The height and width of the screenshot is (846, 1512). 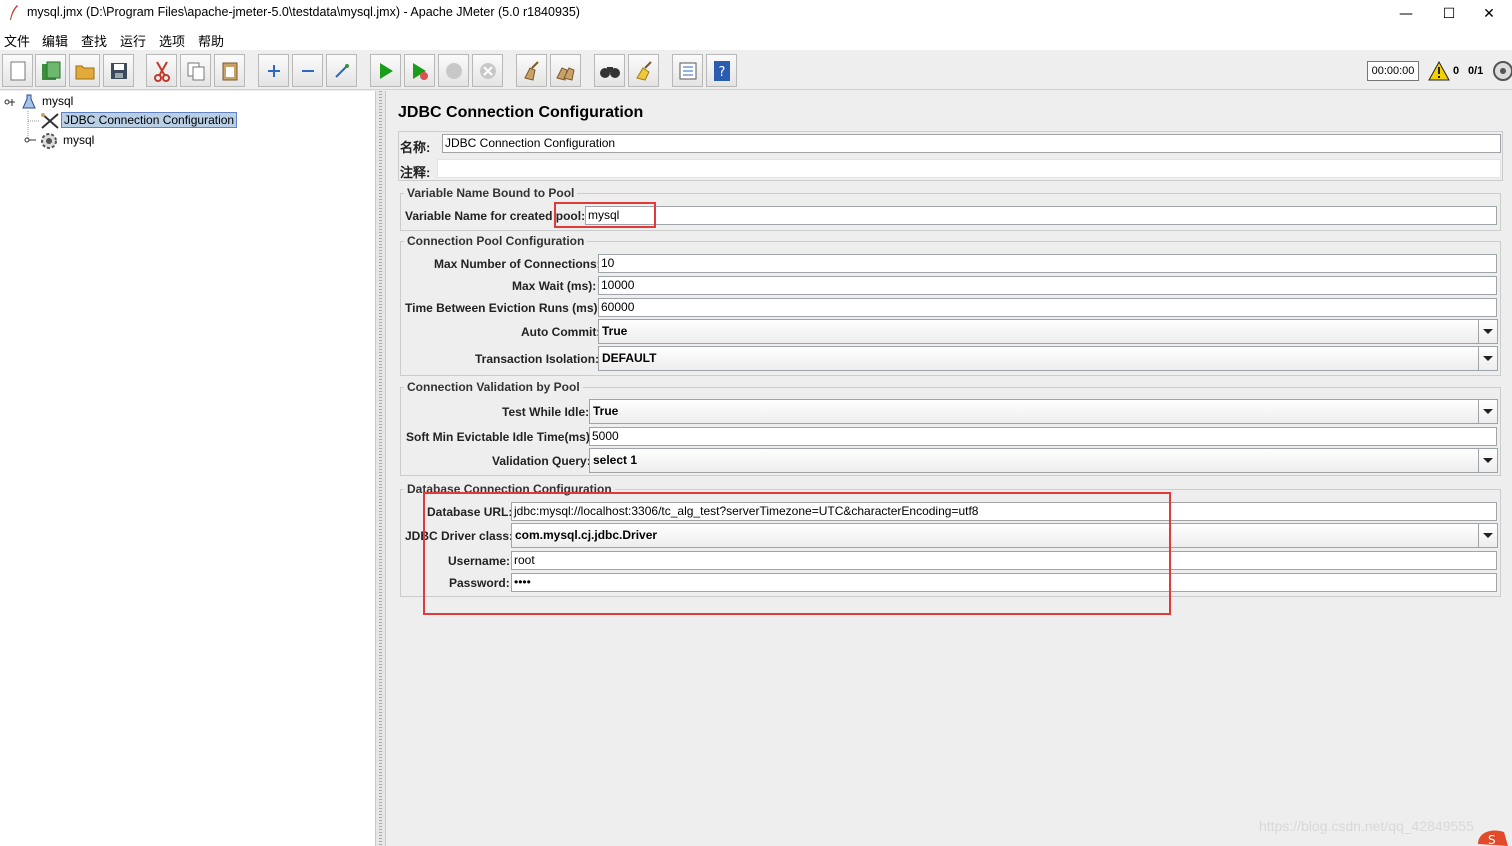 I want to click on pool-config-legend: Connection Pool Configuration, so click(x=496, y=241).